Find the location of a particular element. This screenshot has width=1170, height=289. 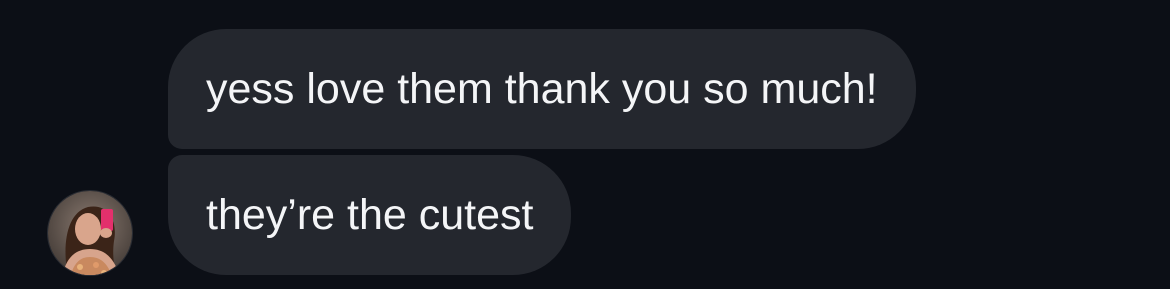

message-bubble: they’re the cutest is located at coordinates (370, 215).